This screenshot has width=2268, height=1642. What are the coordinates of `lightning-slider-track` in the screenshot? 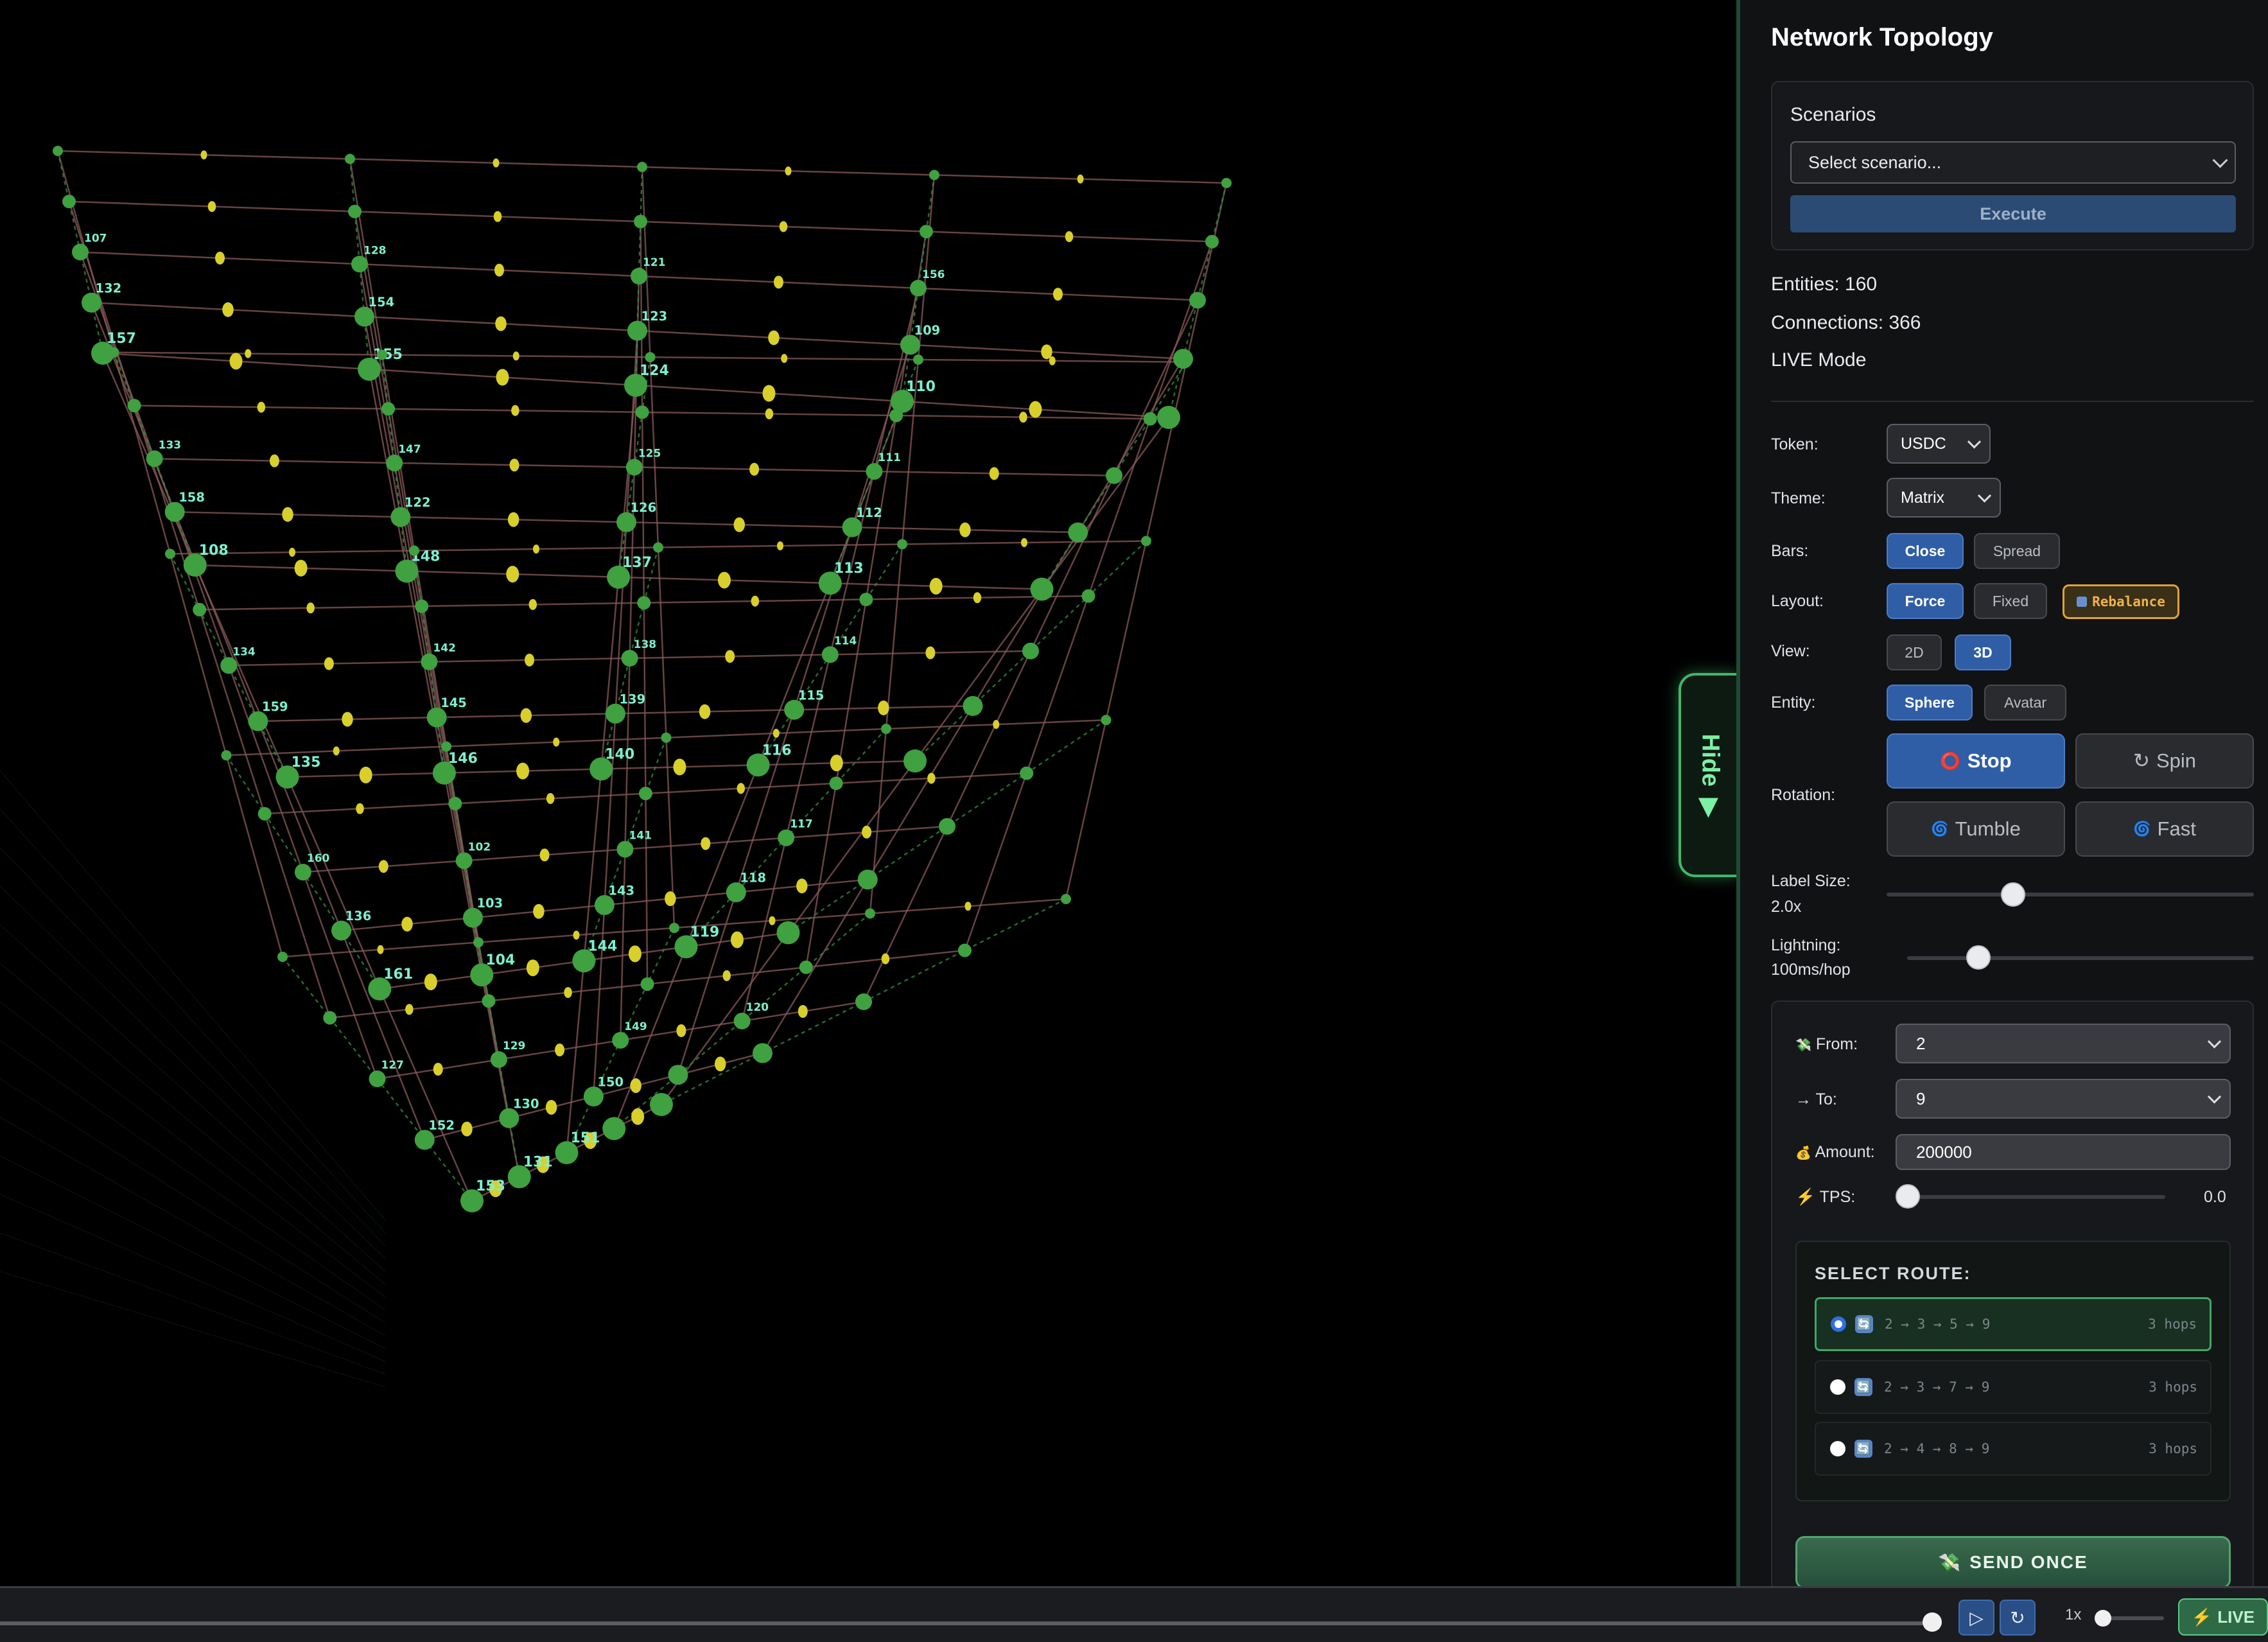 It's located at (2080, 958).